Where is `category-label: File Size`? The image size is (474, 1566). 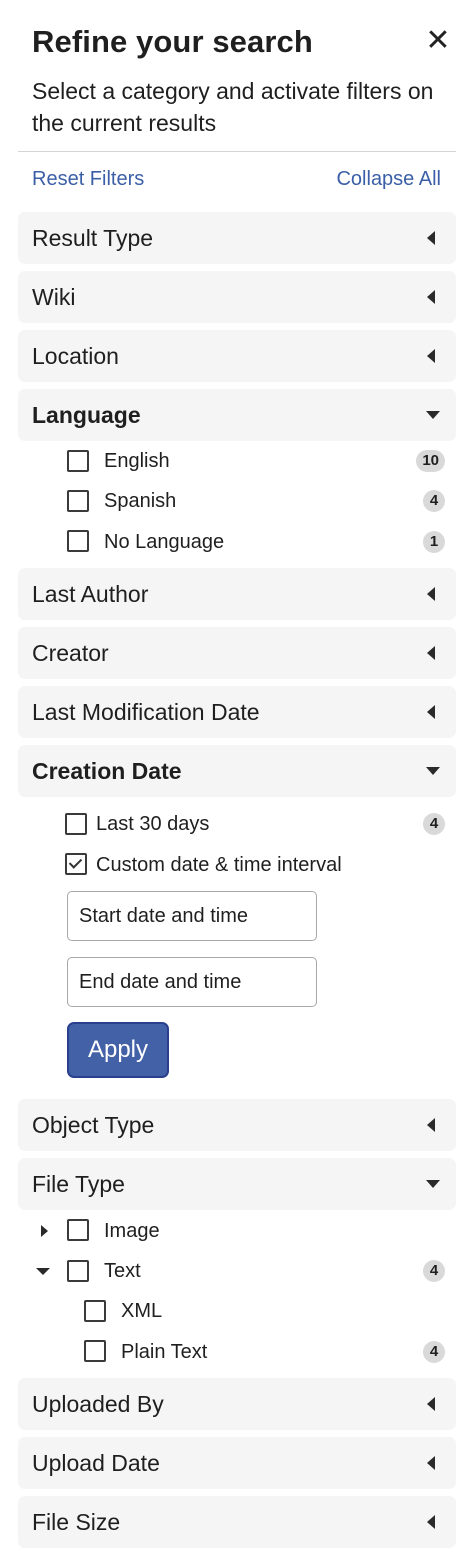 category-label: File Size is located at coordinates (76, 1522).